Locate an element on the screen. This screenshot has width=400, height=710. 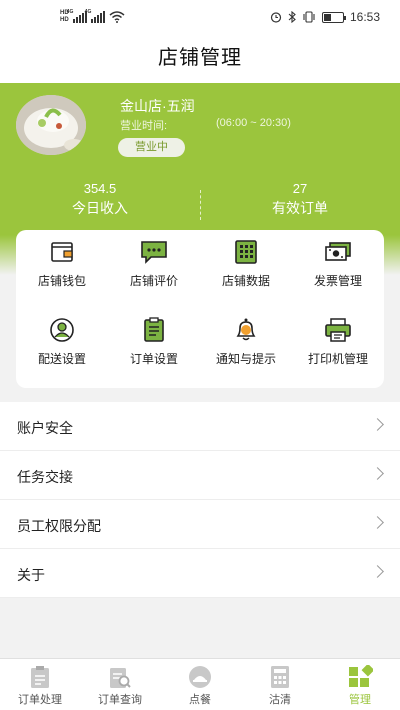
grid-item-printer: 打印机管理 is located at coordinates (338, 338).